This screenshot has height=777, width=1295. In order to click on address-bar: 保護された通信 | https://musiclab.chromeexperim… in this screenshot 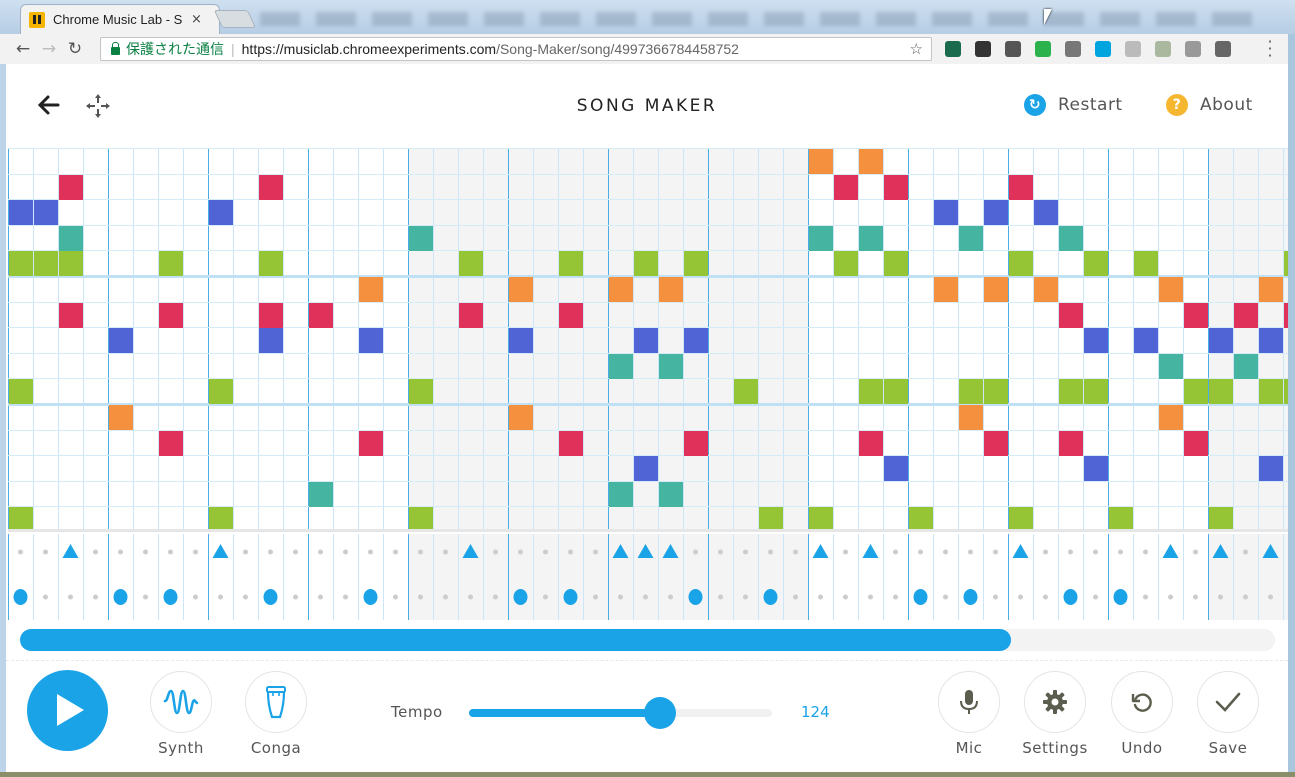, I will do `click(516, 49)`.